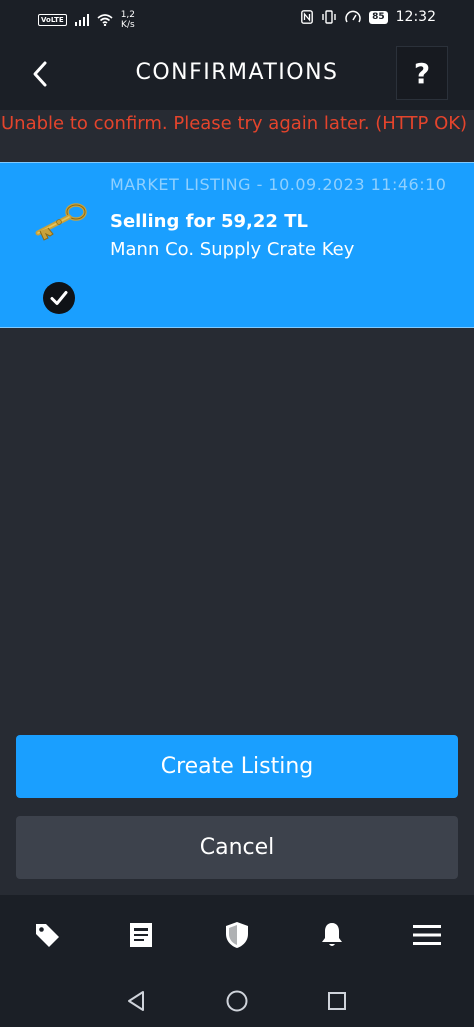 The image size is (474, 1027). What do you see at coordinates (209, 221) in the screenshot?
I see `confirmation-price: Selling for 59,22 TL` at bounding box center [209, 221].